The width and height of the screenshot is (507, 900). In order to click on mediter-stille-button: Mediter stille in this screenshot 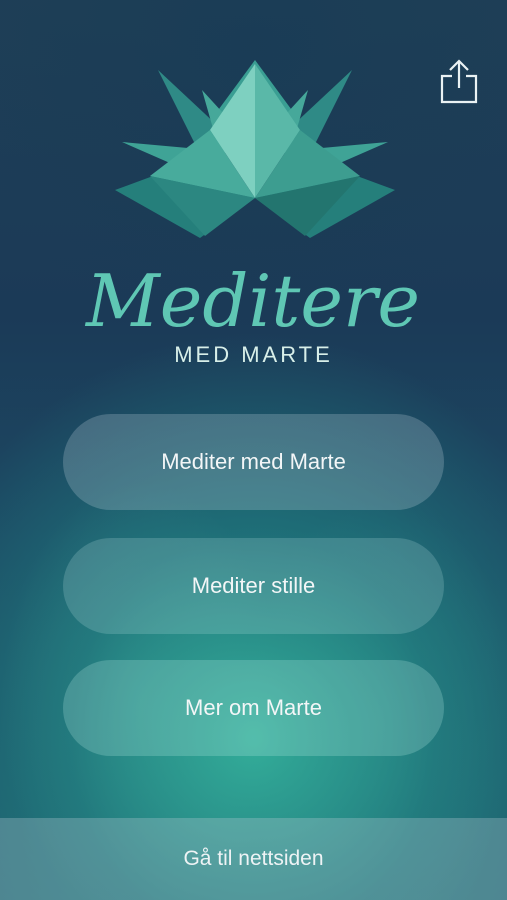, I will do `click(253, 586)`.